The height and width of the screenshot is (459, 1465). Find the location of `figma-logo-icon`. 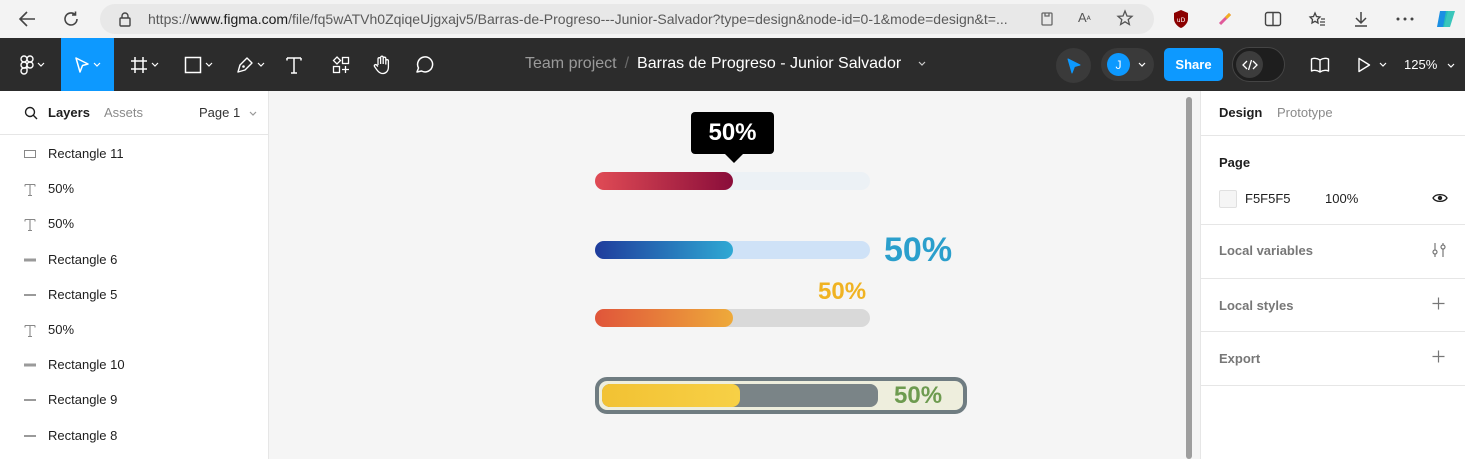

figma-logo-icon is located at coordinates (26, 64).